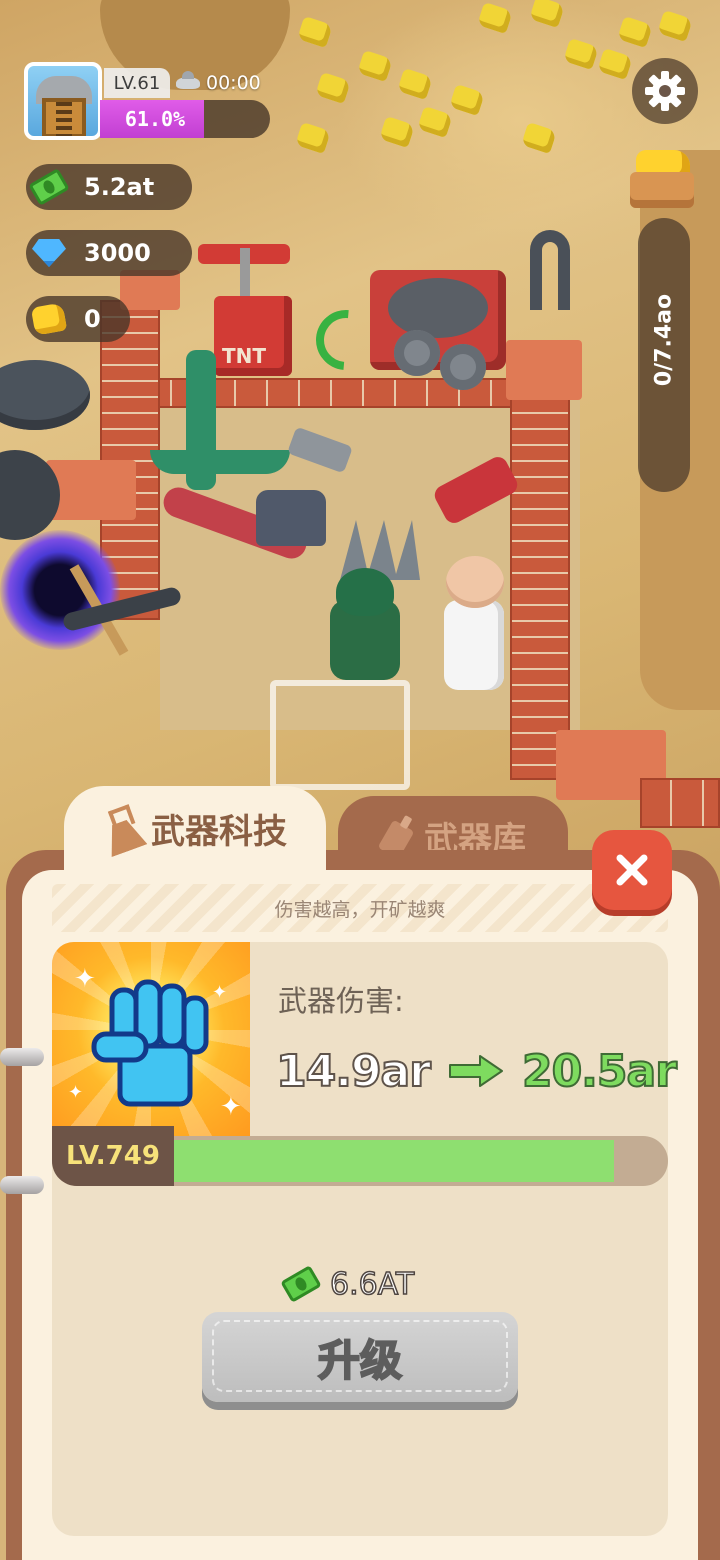 This screenshot has height=1560, width=720. I want to click on gem-value: 3000, so click(117, 253).